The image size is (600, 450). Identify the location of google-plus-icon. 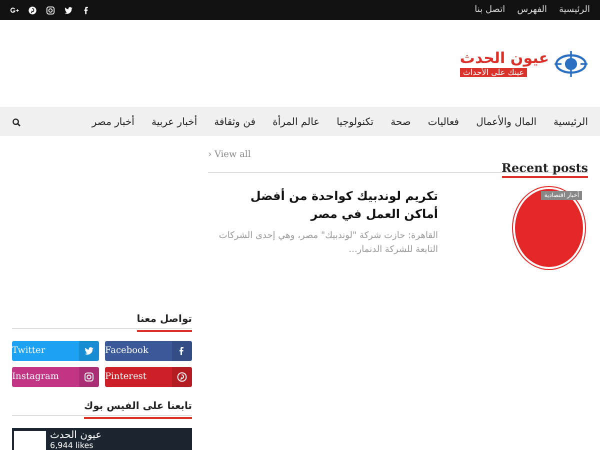
(14, 10).